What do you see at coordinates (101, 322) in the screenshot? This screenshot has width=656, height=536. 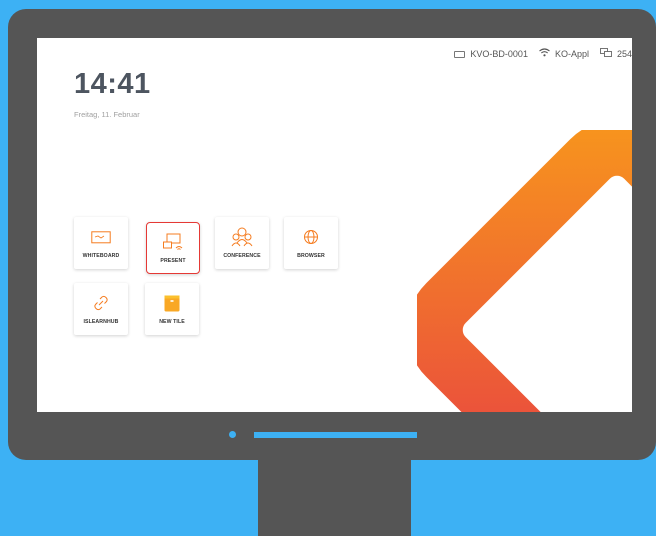 I see `tile-label: ISLEARNHUB` at bounding box center [101, 322].